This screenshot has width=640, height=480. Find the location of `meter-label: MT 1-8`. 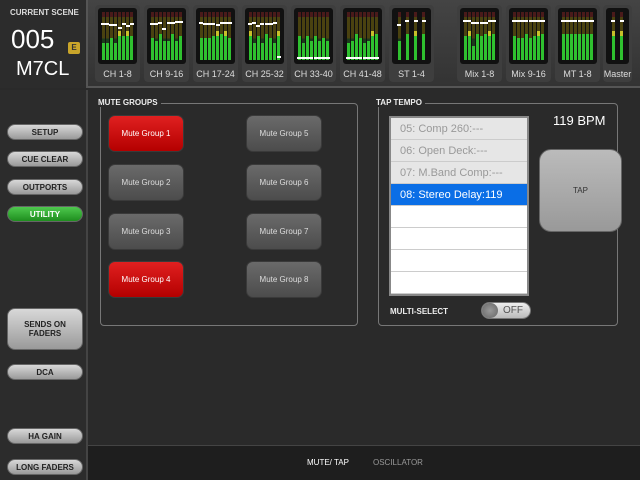

meter-label: MT 1-8 is located at coordinates (577, 74).